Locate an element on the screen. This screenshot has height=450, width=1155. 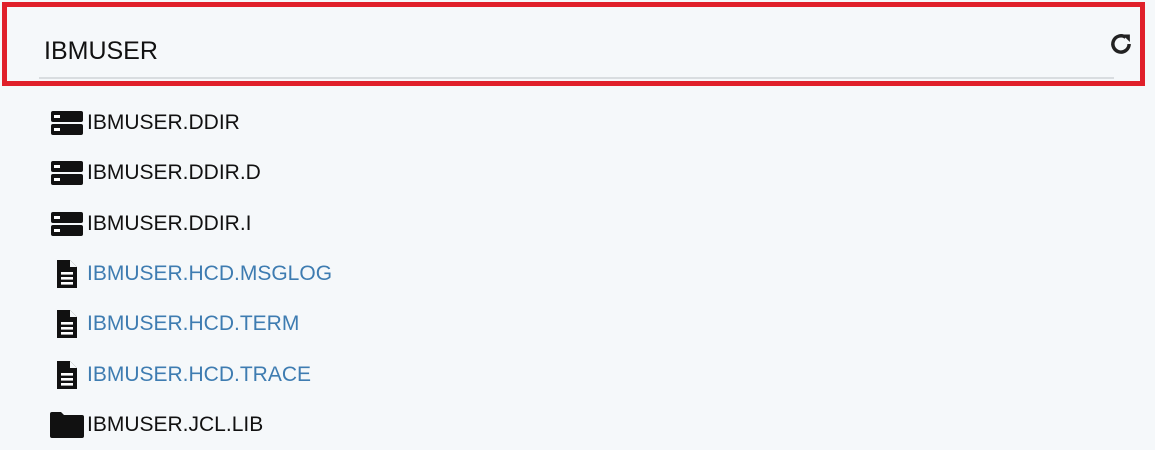
tree-item-label: IBMUSER.DDIR.I is located at coordinates (169, 223).